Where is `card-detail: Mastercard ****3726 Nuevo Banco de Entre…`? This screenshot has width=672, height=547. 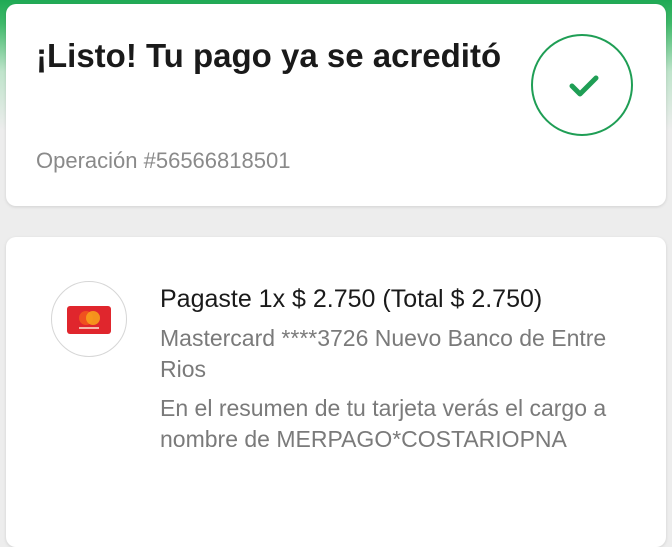 card-detail: Mastercard ****3726 Nuevo Banco de Entre… is located at coordinates (383, 353).